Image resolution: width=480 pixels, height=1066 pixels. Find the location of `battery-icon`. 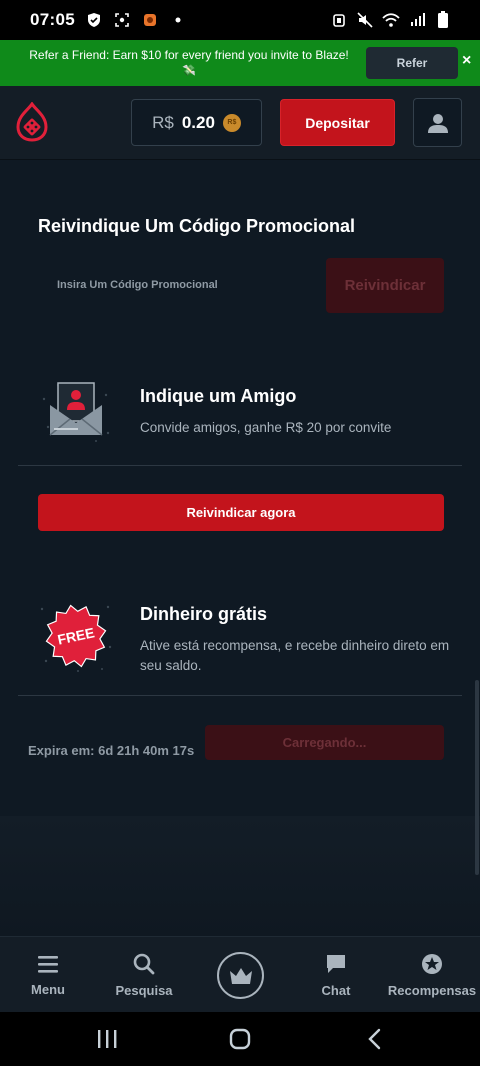

battery-icon is located at coordinates (443, 20).